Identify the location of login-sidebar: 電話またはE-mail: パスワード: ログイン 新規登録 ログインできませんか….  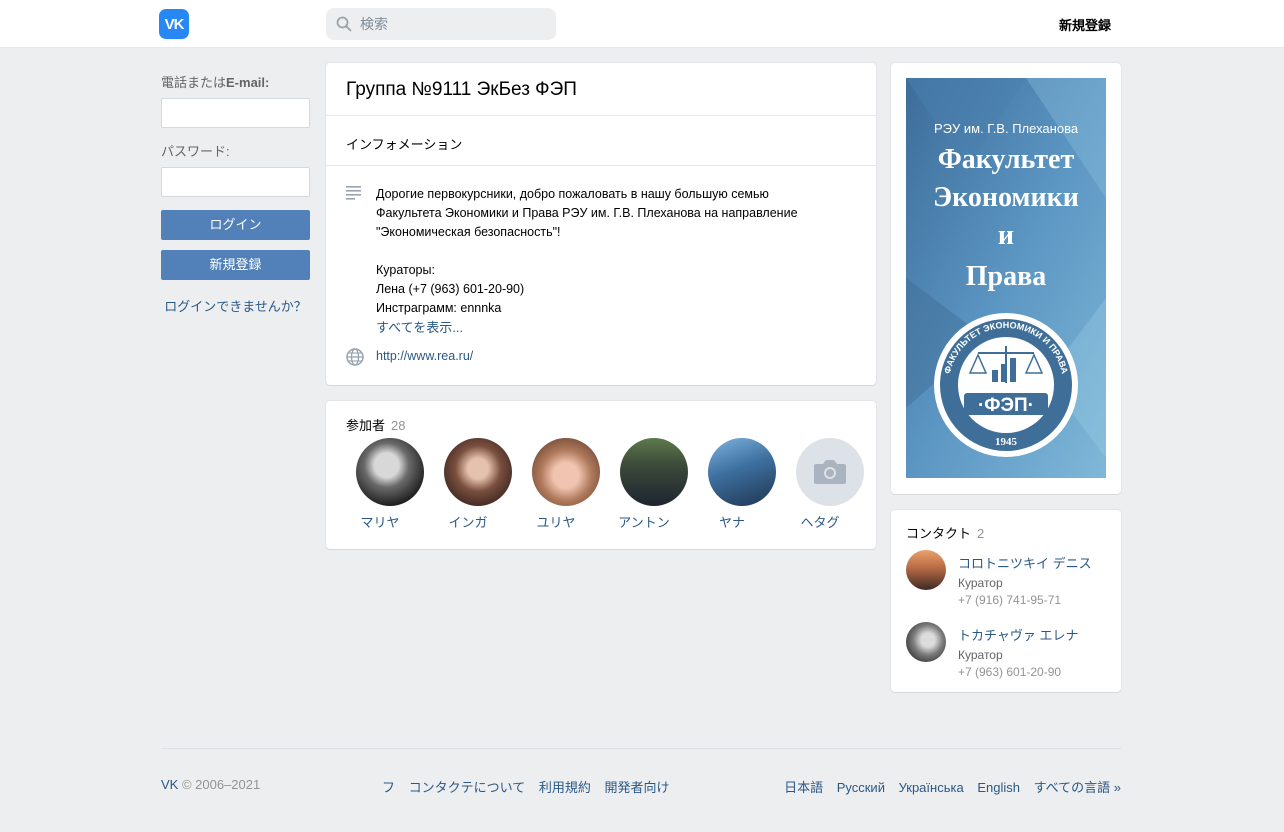
(235, 193).